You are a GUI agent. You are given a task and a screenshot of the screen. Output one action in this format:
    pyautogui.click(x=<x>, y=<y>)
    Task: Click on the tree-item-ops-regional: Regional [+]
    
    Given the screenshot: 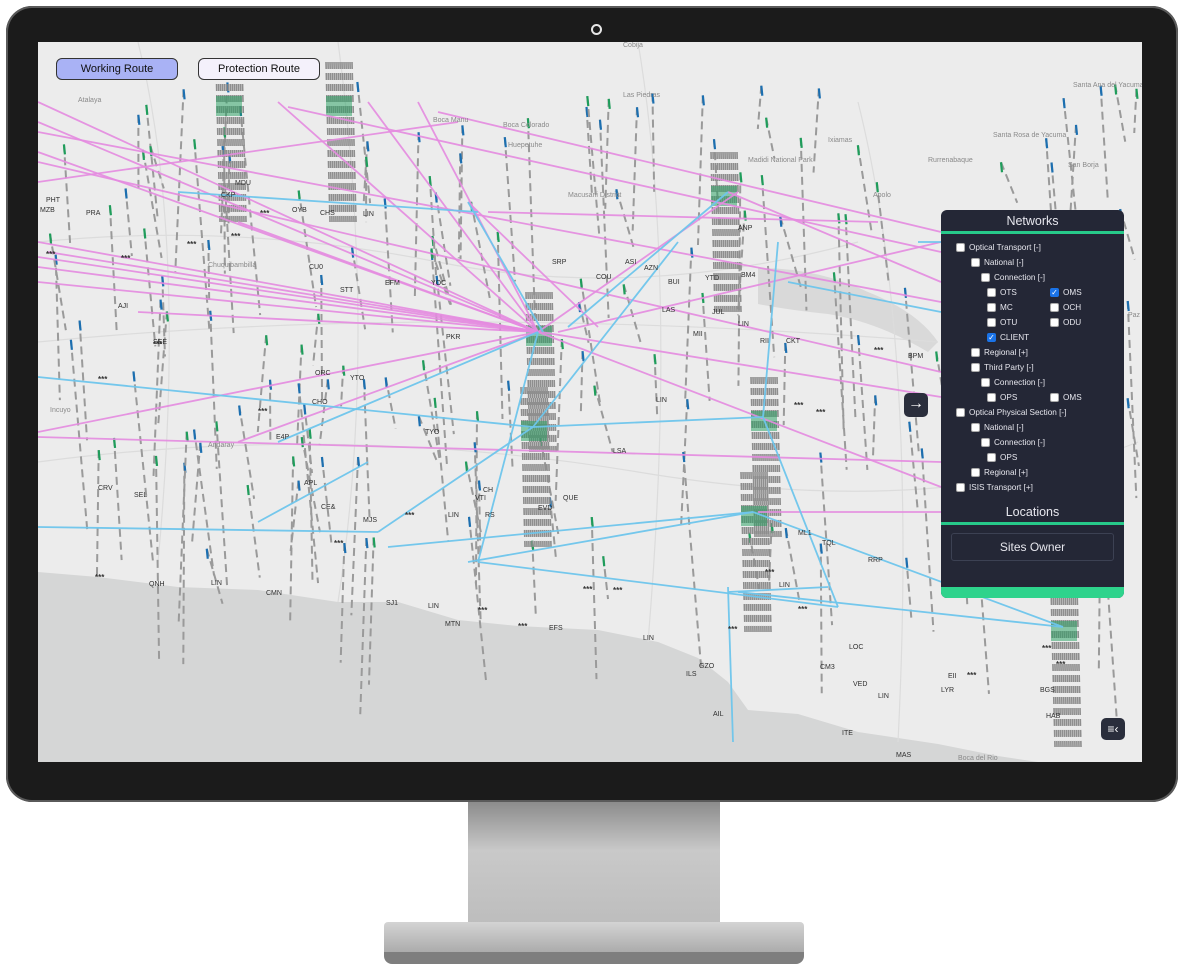 What is the action you would take?
    pyautogui.click(x=1032, y=472)
    